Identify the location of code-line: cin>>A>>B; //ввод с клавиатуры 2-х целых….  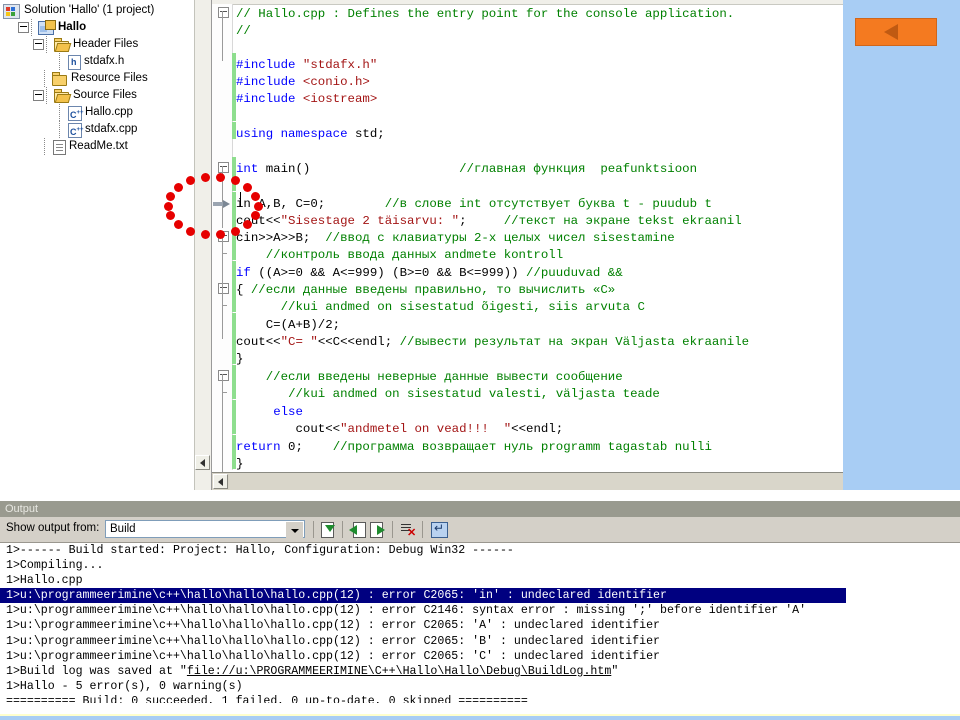
(455, 238).